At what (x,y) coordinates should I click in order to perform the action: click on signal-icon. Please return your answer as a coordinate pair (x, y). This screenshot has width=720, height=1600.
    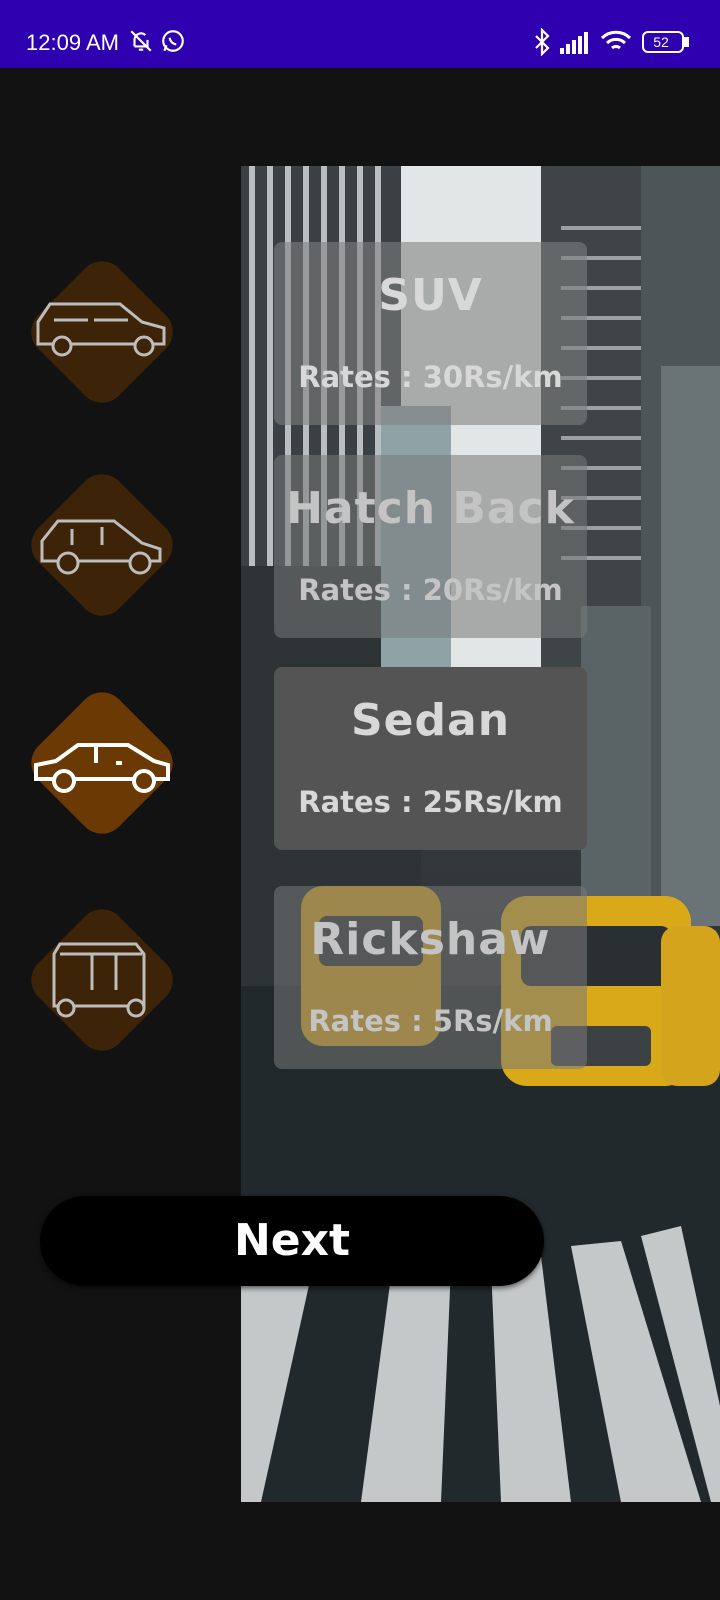
    Looking at the image, I should click on (575, 45).